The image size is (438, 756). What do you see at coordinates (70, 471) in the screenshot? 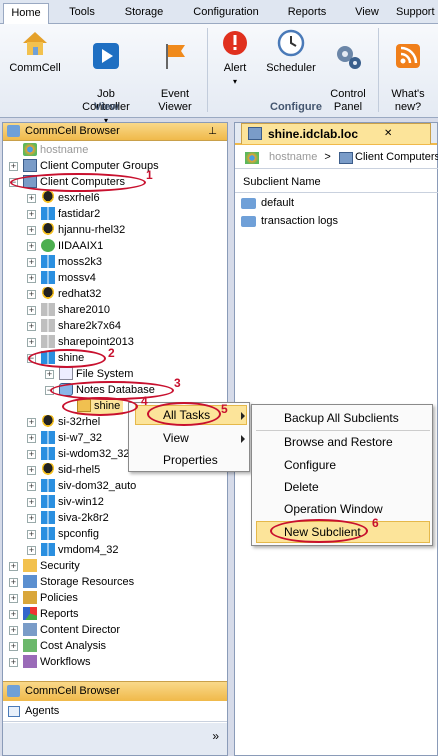
I see `tree-item-client: sid-rhel5` at bounding box center [70, 471].